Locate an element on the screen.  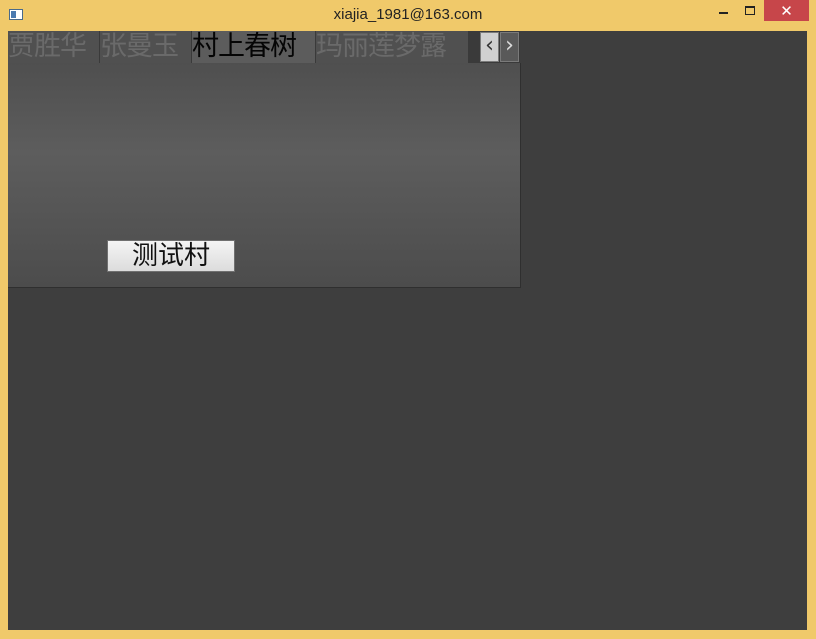
minimize-icon is located at coordinates (723, 12).